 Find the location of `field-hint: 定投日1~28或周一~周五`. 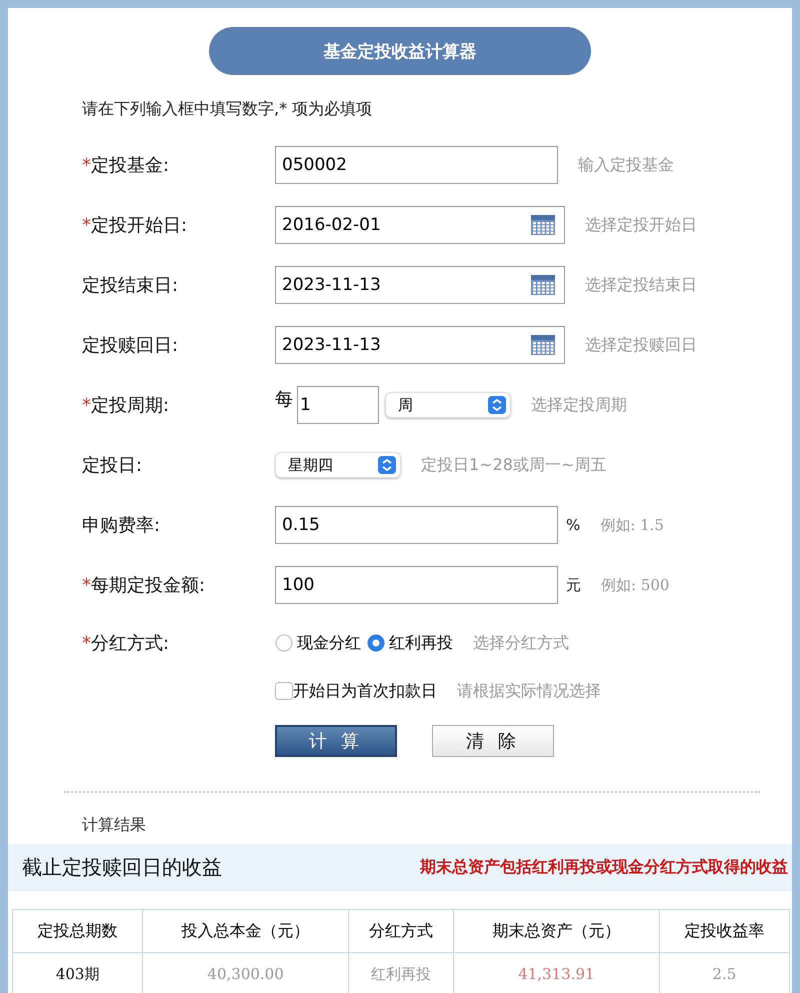

field-hint: 定投日1~28或周一~周五 is located at coordinates (513, 465).